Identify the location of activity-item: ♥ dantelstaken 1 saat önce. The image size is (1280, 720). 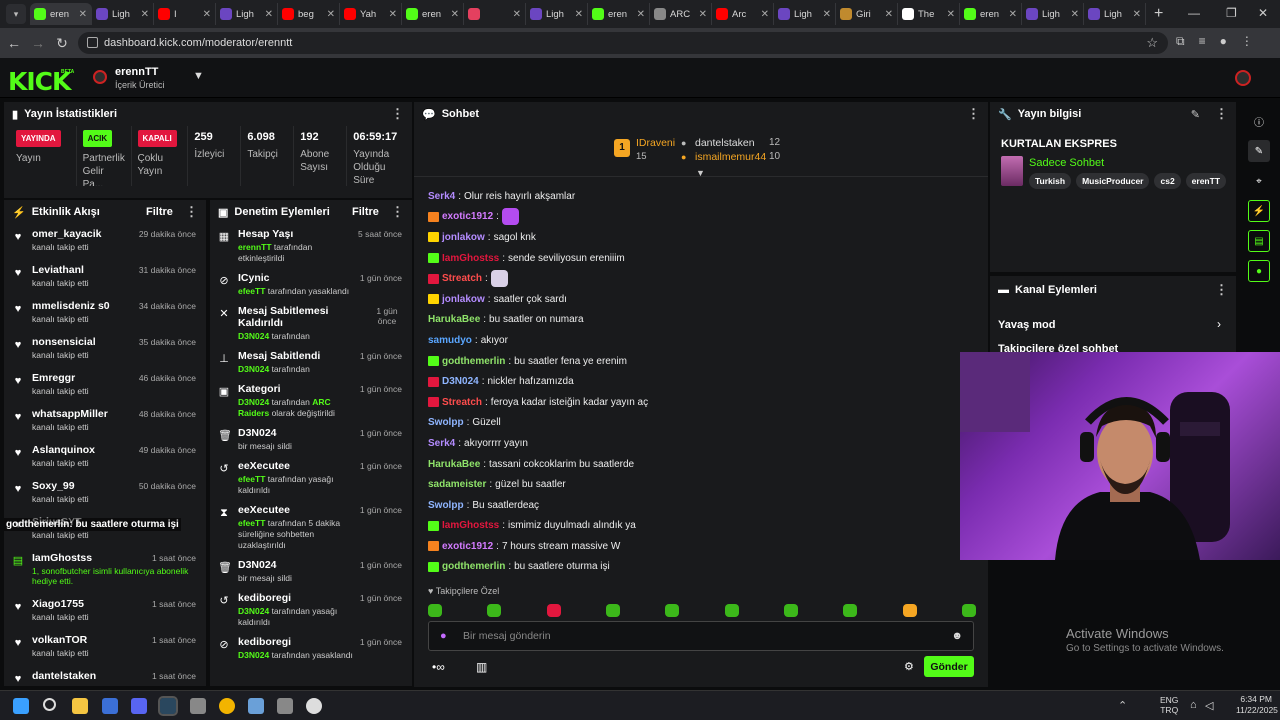
(105, 676).